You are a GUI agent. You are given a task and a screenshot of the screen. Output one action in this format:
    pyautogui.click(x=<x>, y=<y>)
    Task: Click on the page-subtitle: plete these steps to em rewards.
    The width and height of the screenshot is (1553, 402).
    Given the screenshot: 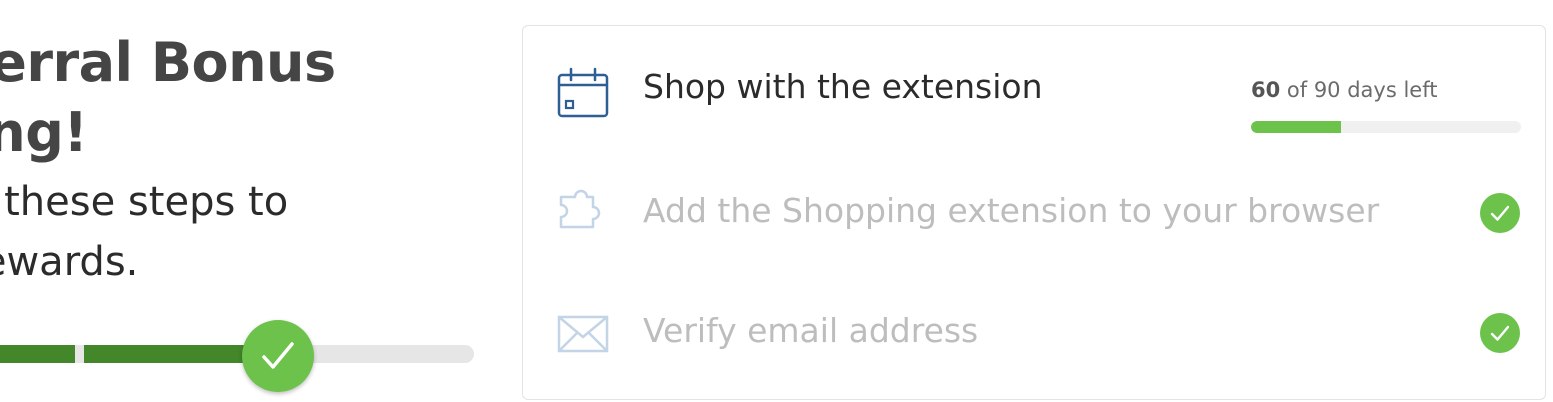 What is the action you would take?
    pyautogui.click(x=250, y=232)
    